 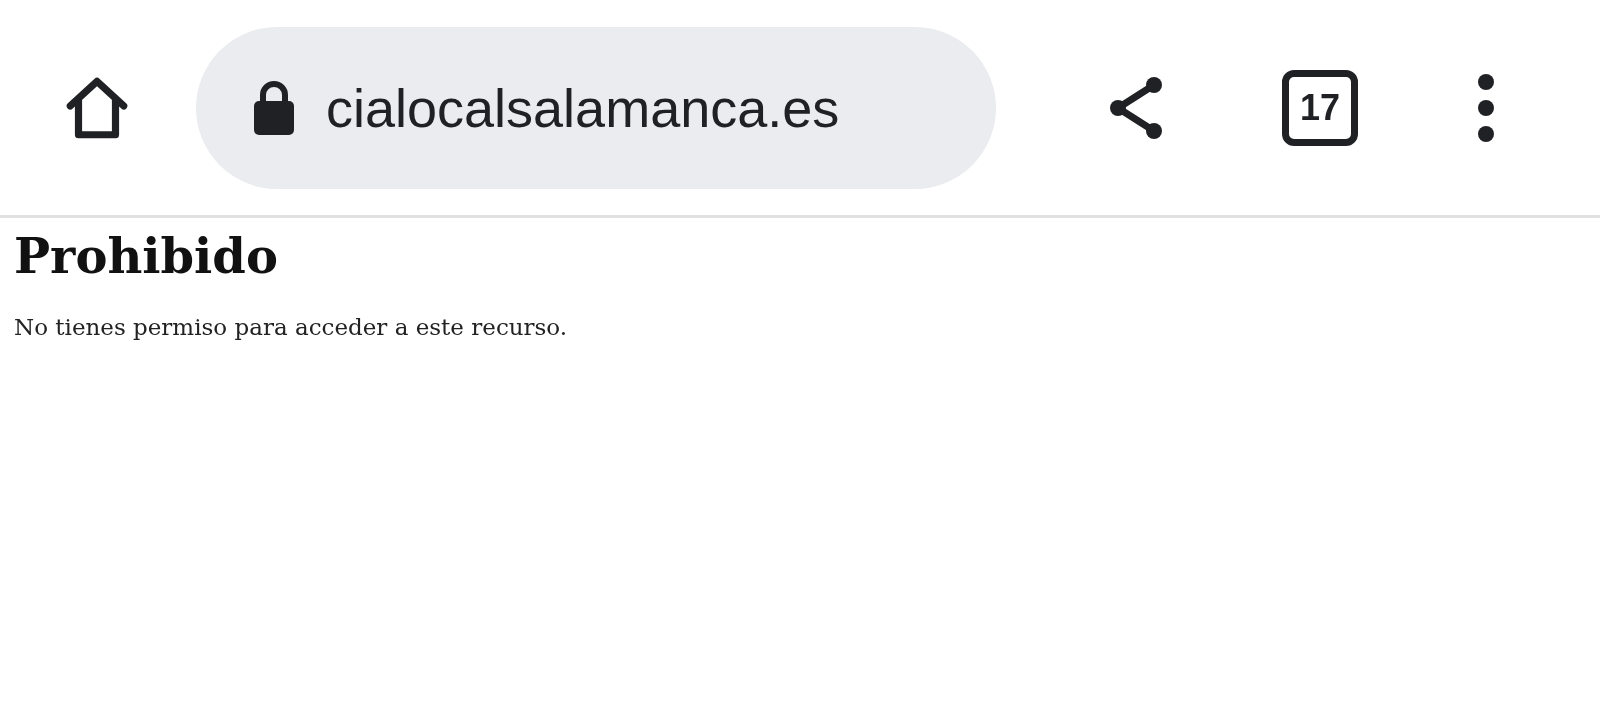 What do you see at coordinates (1320, 107) in the screenshot?
I see `tab-count-button: 17` at bounding box center [1320, 107].